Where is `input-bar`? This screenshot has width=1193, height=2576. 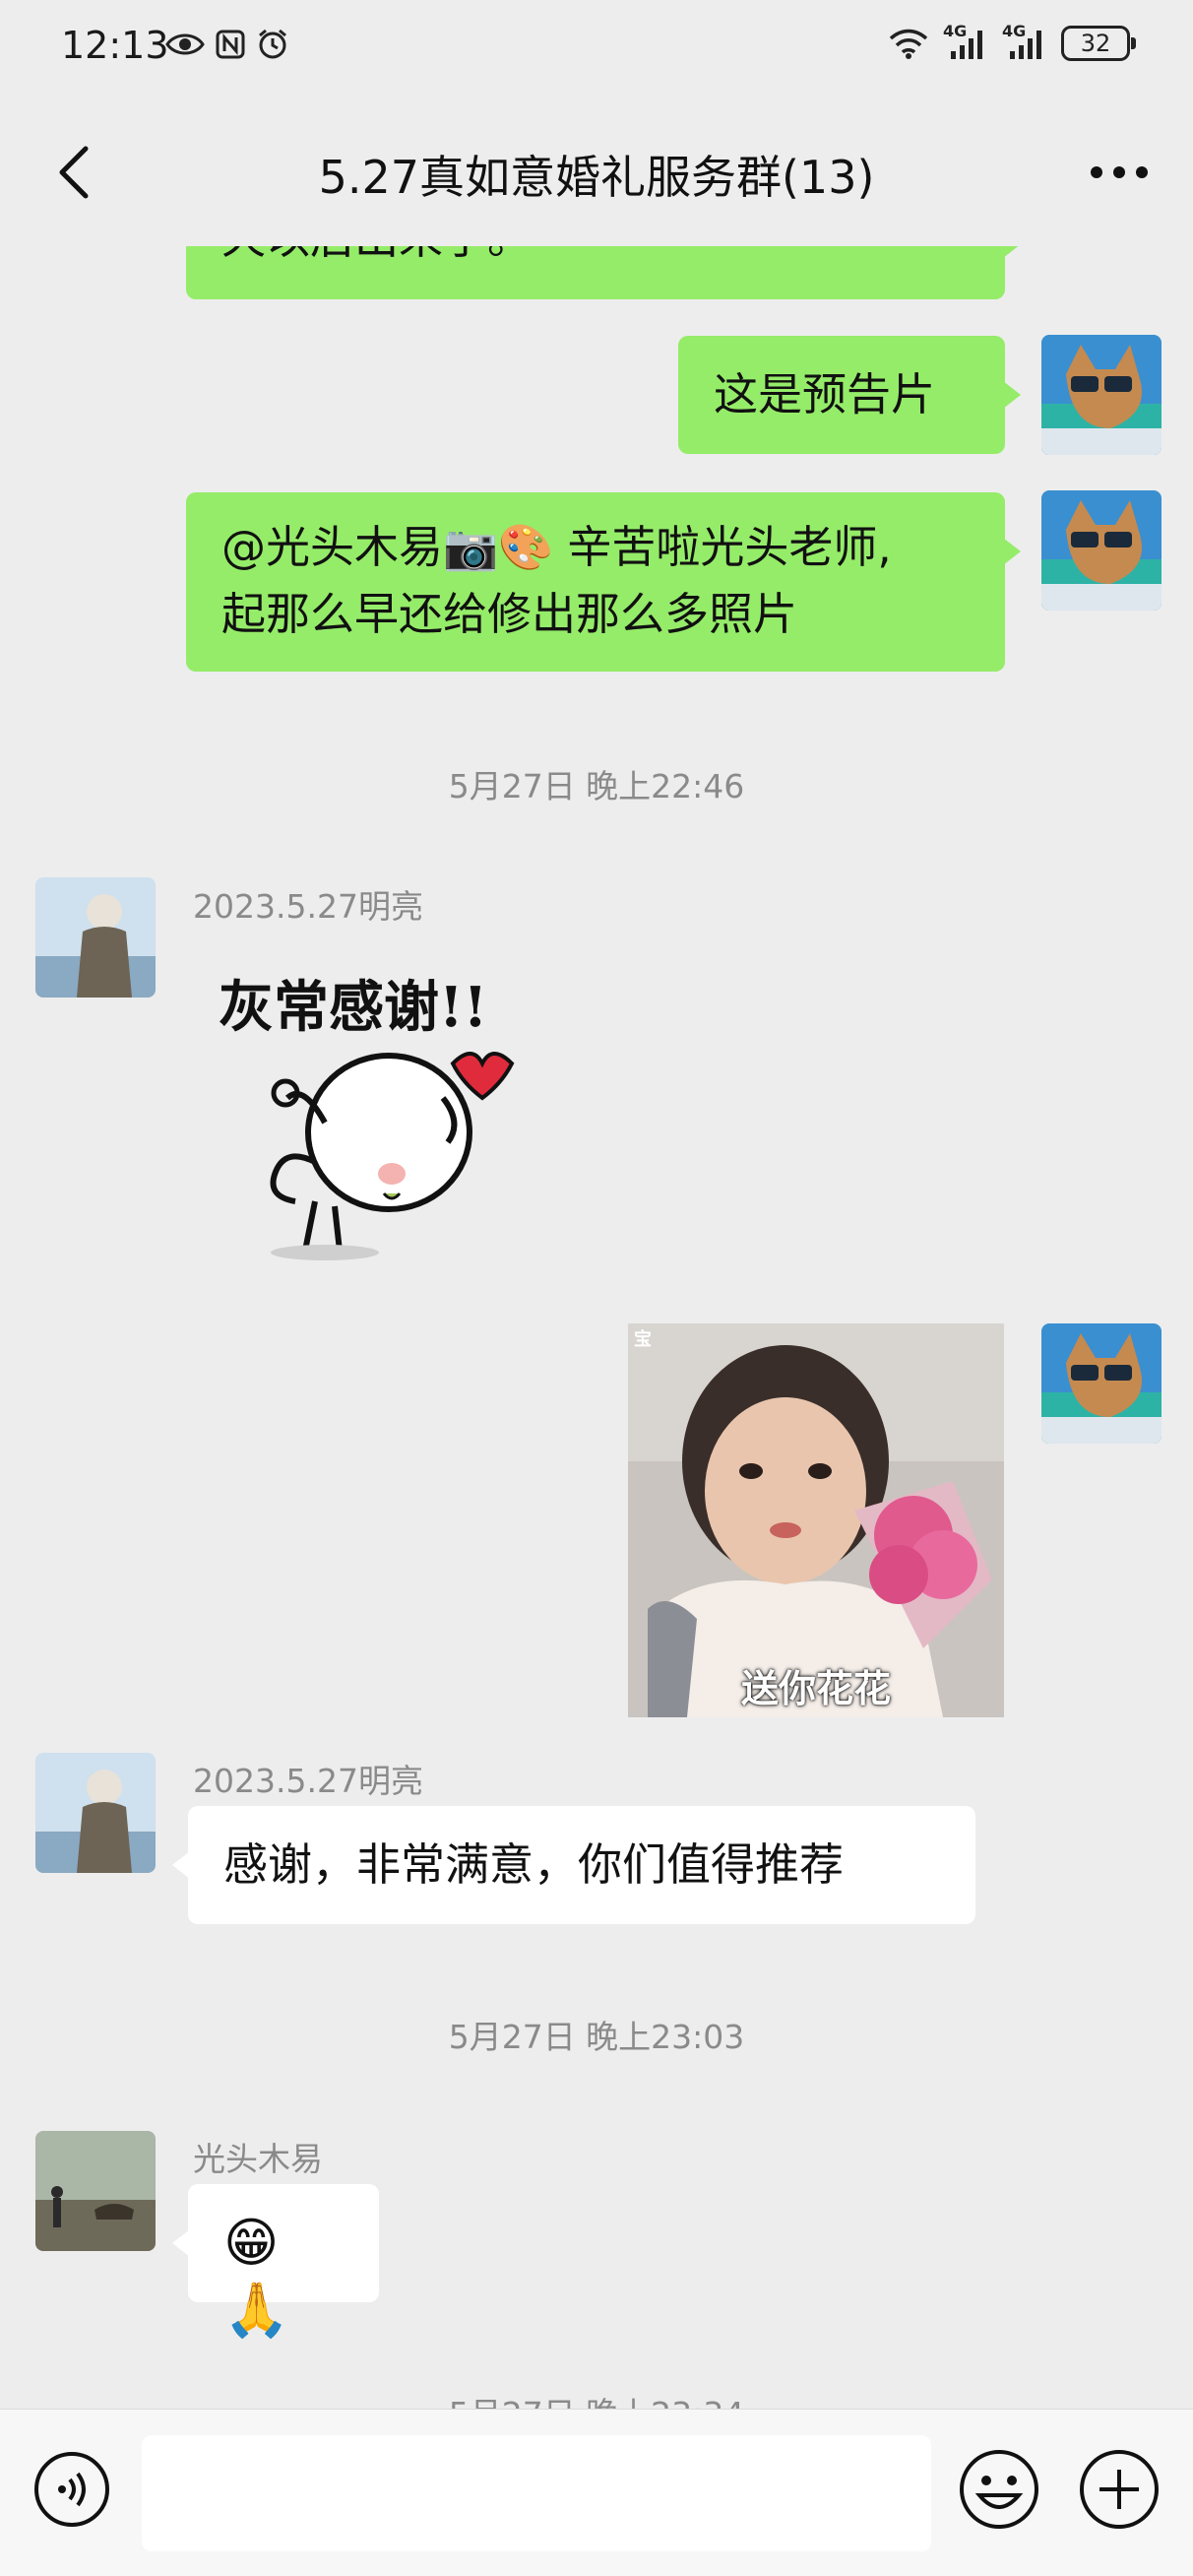
input-bar is located at coordinates (596, 2492).